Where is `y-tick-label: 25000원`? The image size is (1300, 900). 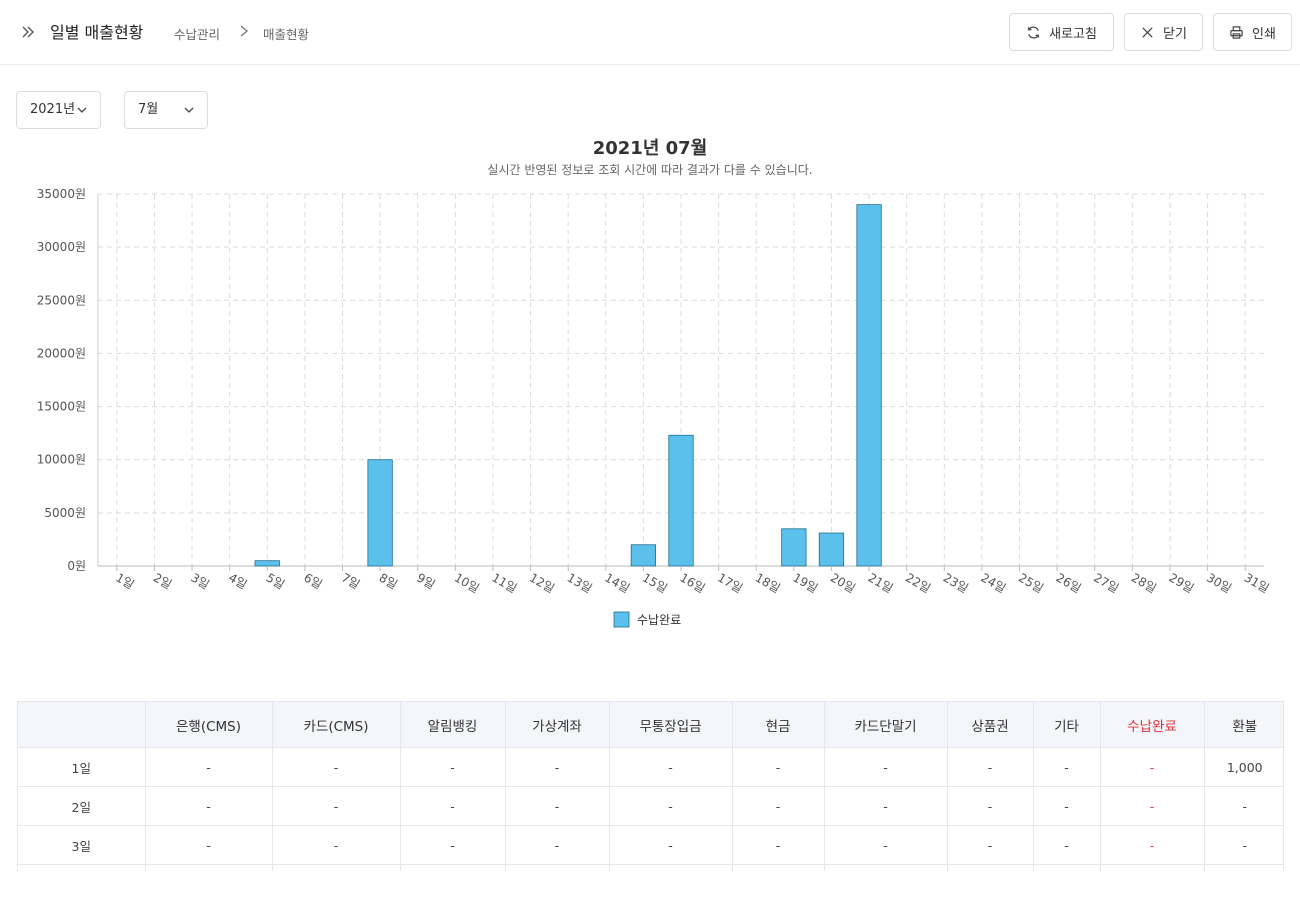
y-tick-label: 25000원 is located at coordinates (61, 300).